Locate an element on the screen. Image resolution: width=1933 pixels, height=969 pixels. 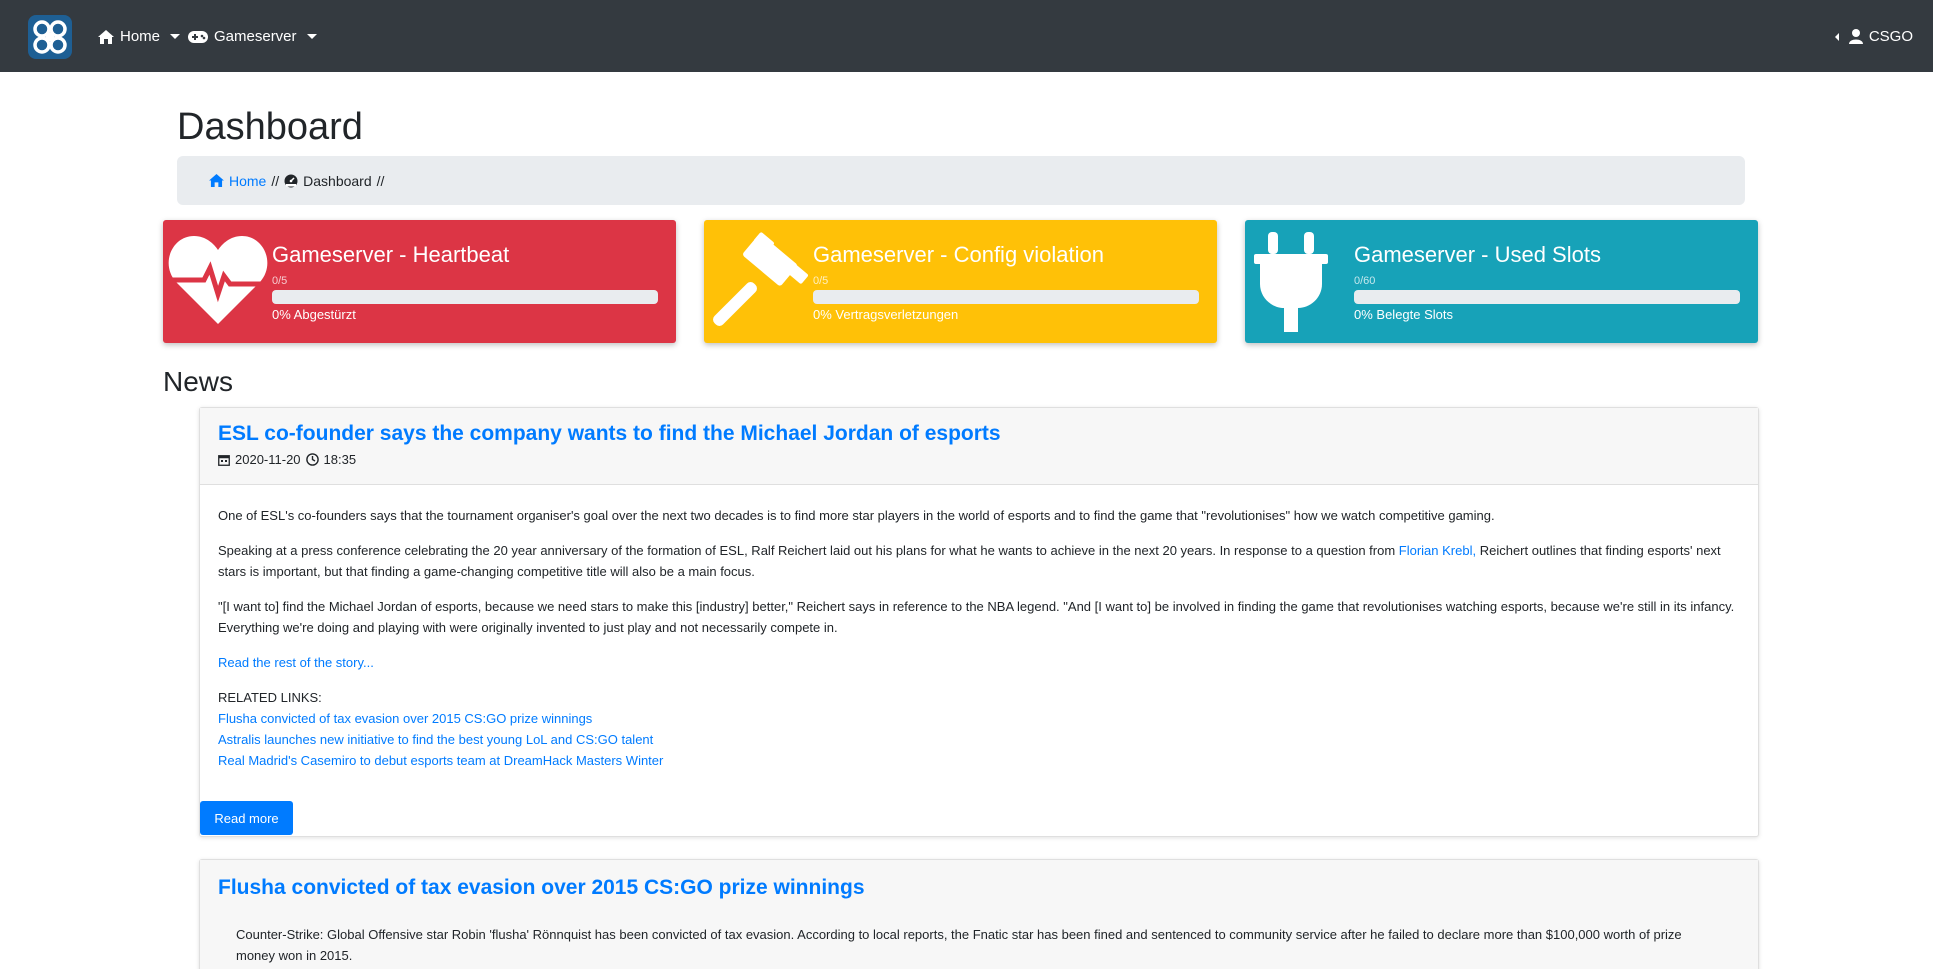
heartbeat-icon is located at coordinates (218, 280).